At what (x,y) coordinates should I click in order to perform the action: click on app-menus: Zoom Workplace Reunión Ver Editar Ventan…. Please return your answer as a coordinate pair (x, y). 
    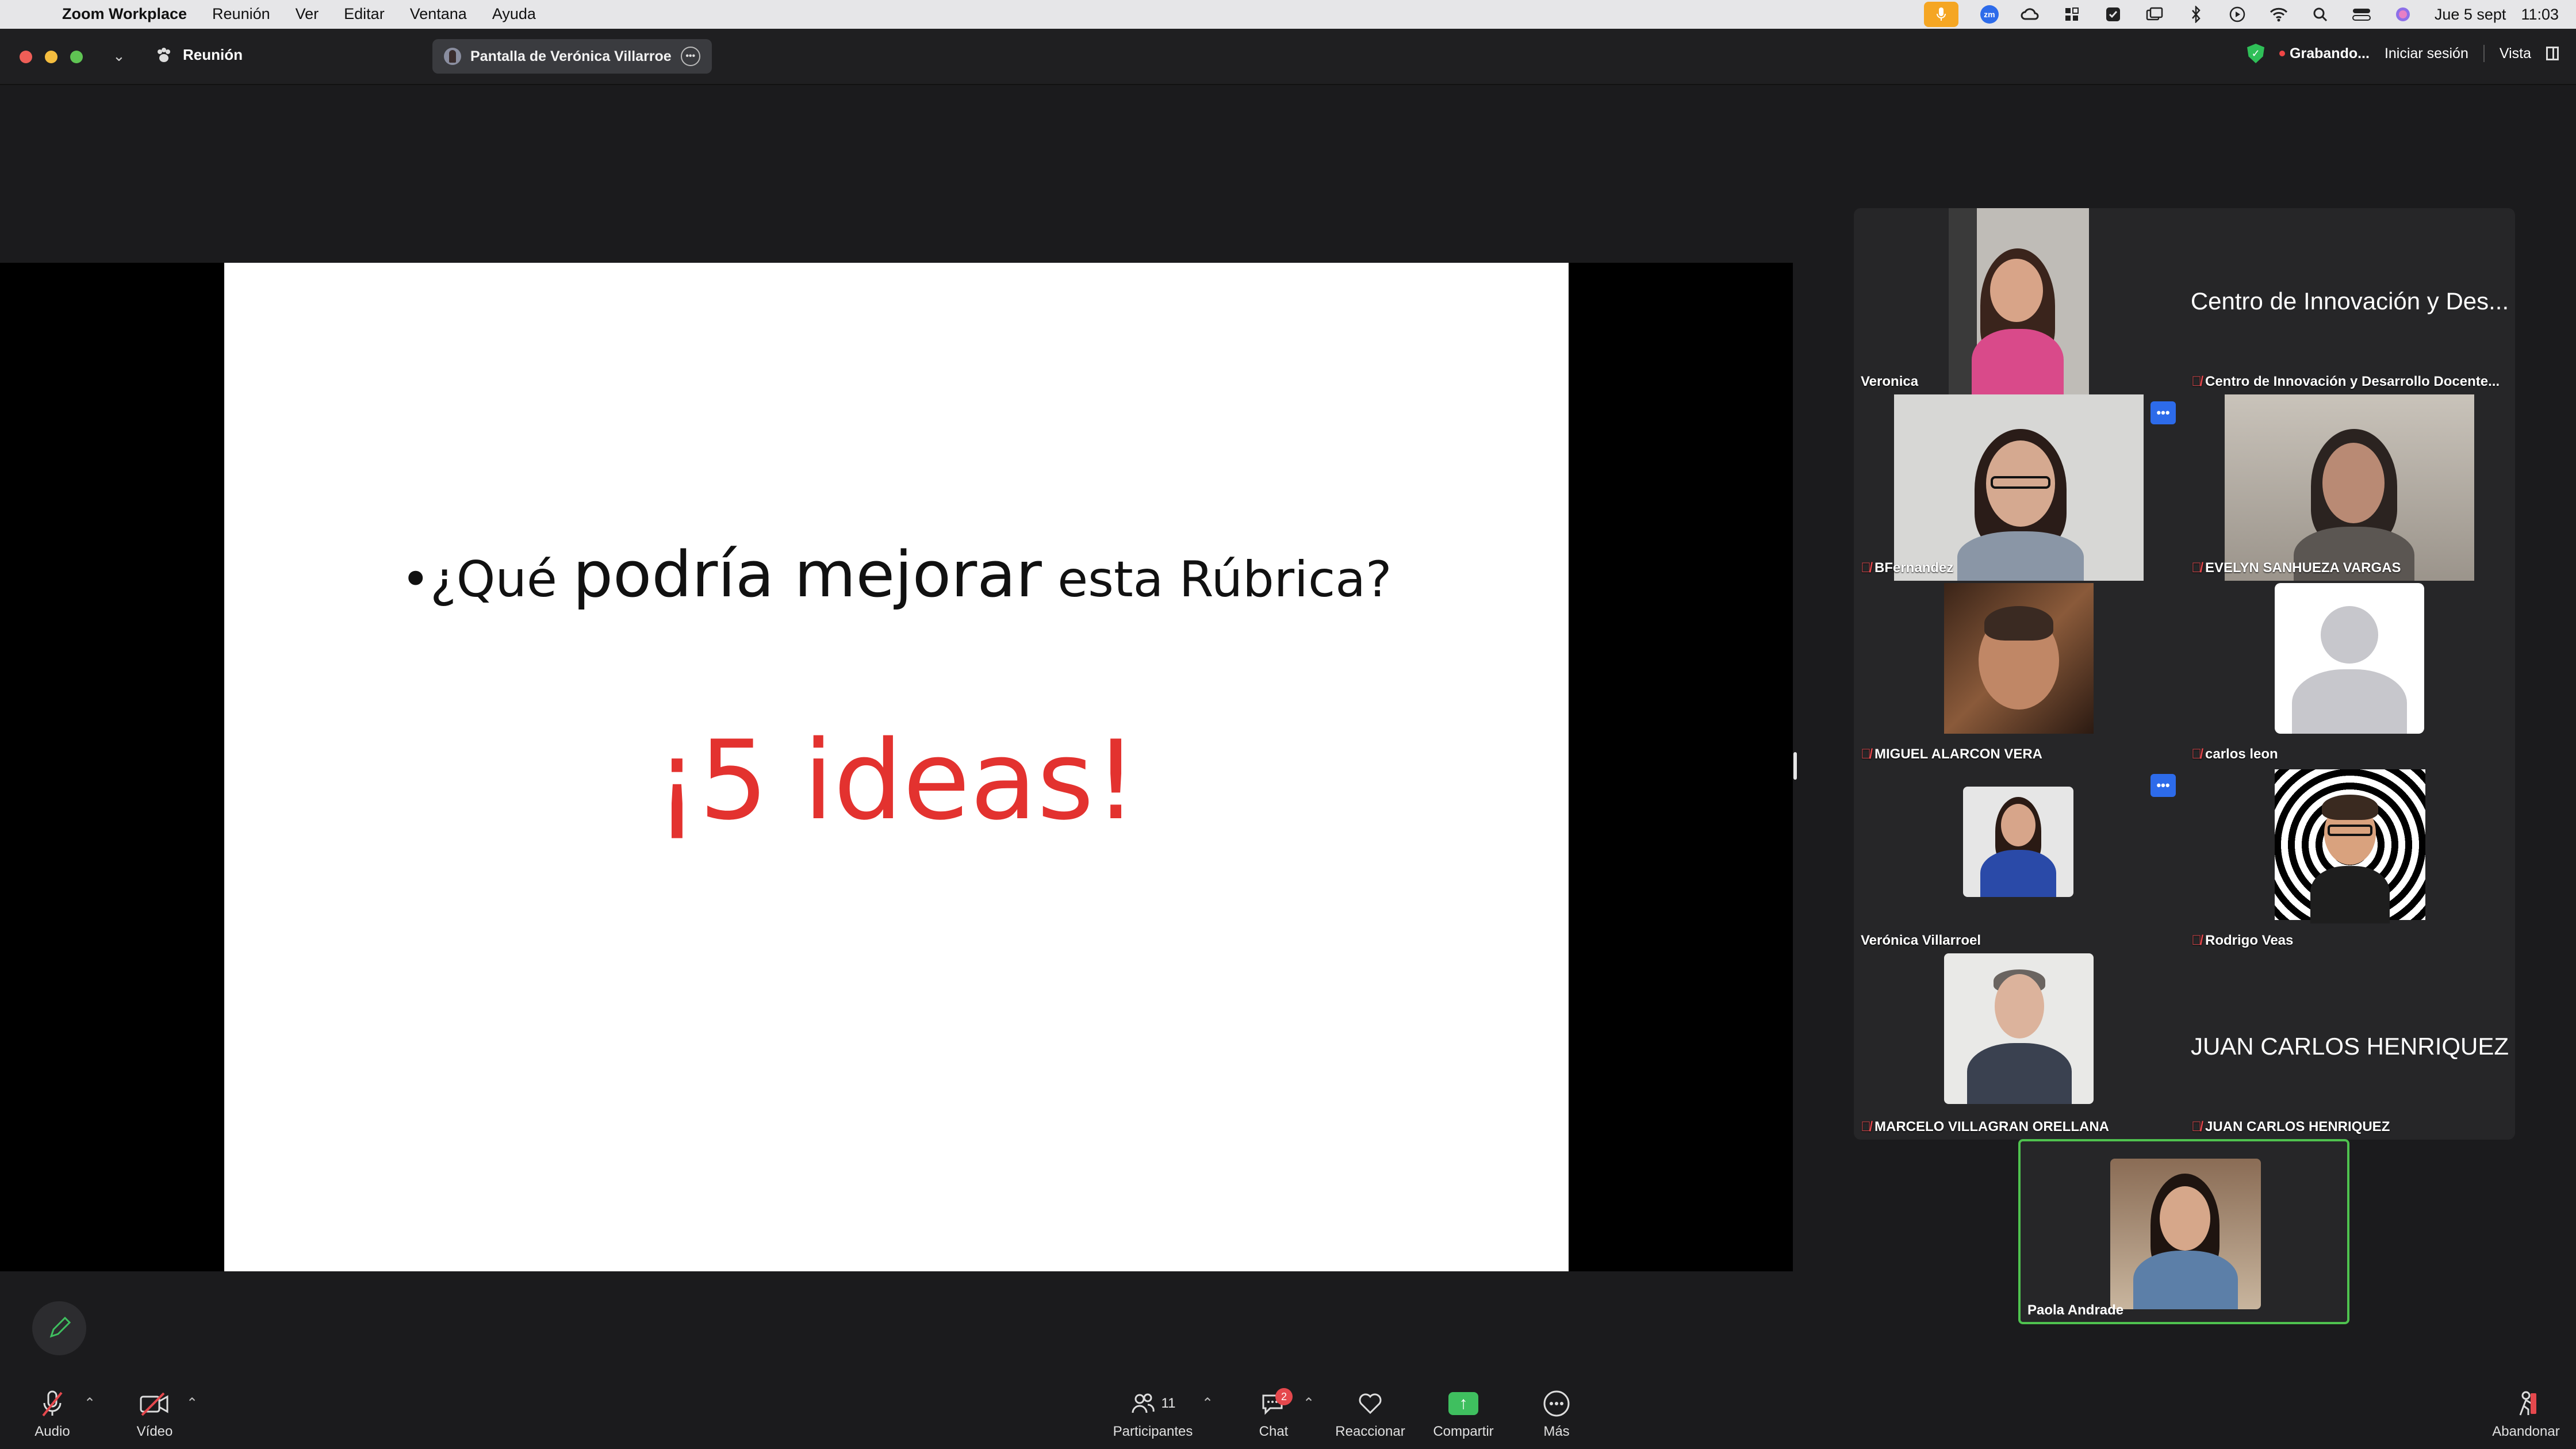
    Looking at the image, I should click on (299, 14).